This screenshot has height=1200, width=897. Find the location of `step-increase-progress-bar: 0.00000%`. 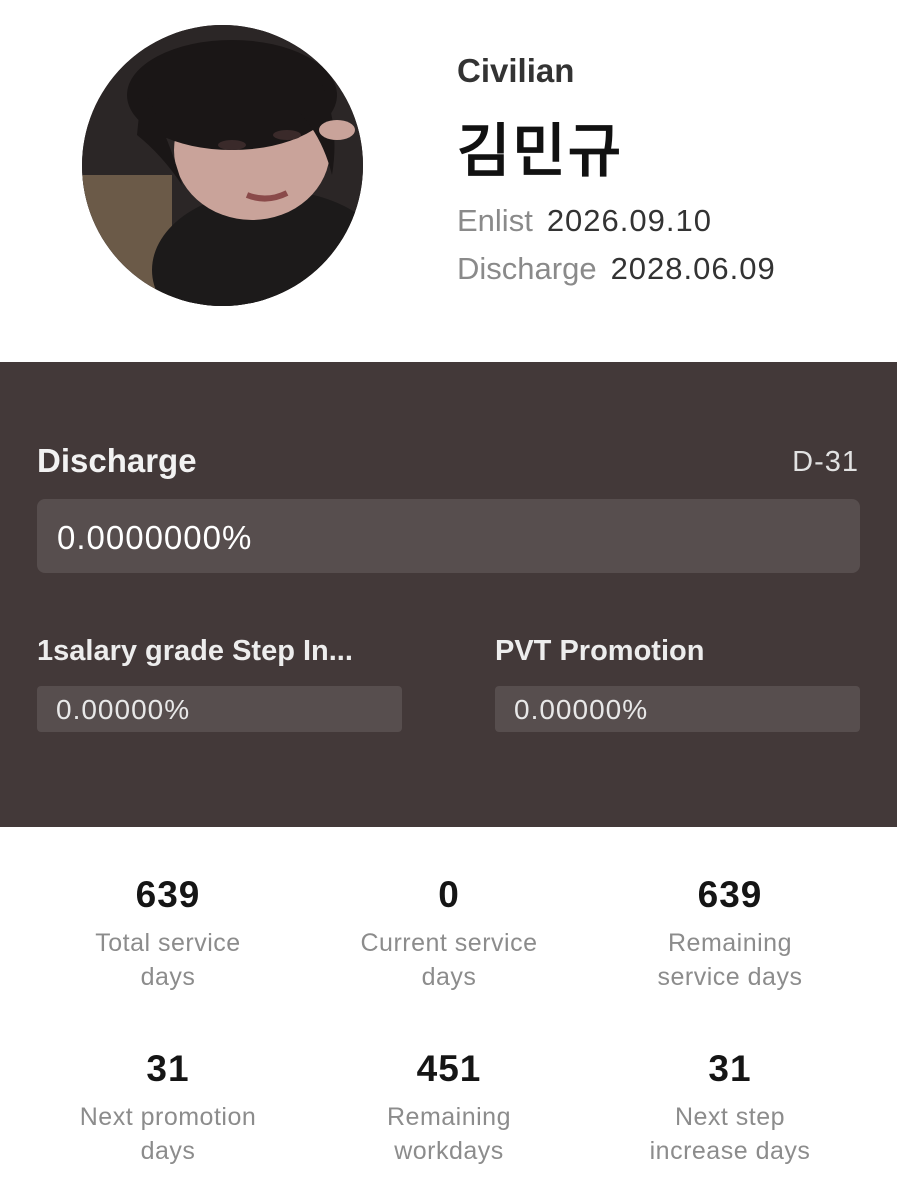

step-increase-progress-bar: 0.00000% is located at coordinates (219, 709).